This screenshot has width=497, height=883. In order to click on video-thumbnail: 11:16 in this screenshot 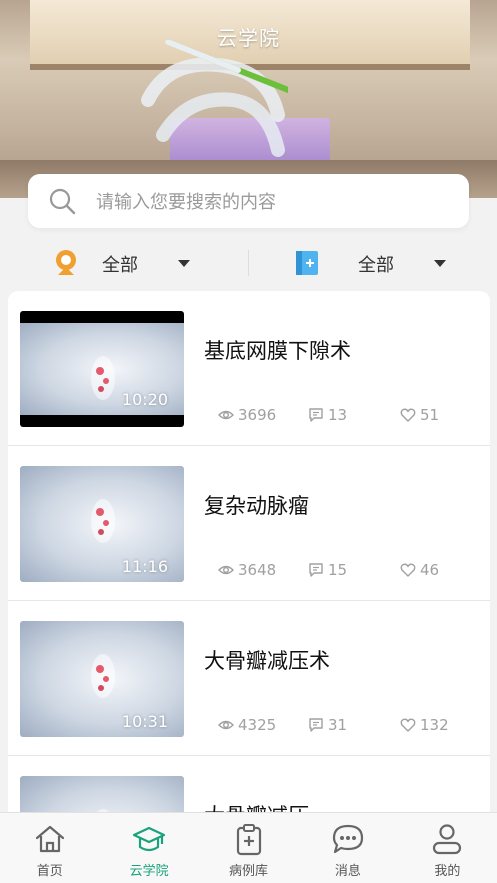, I will do `click(102, 524)`.